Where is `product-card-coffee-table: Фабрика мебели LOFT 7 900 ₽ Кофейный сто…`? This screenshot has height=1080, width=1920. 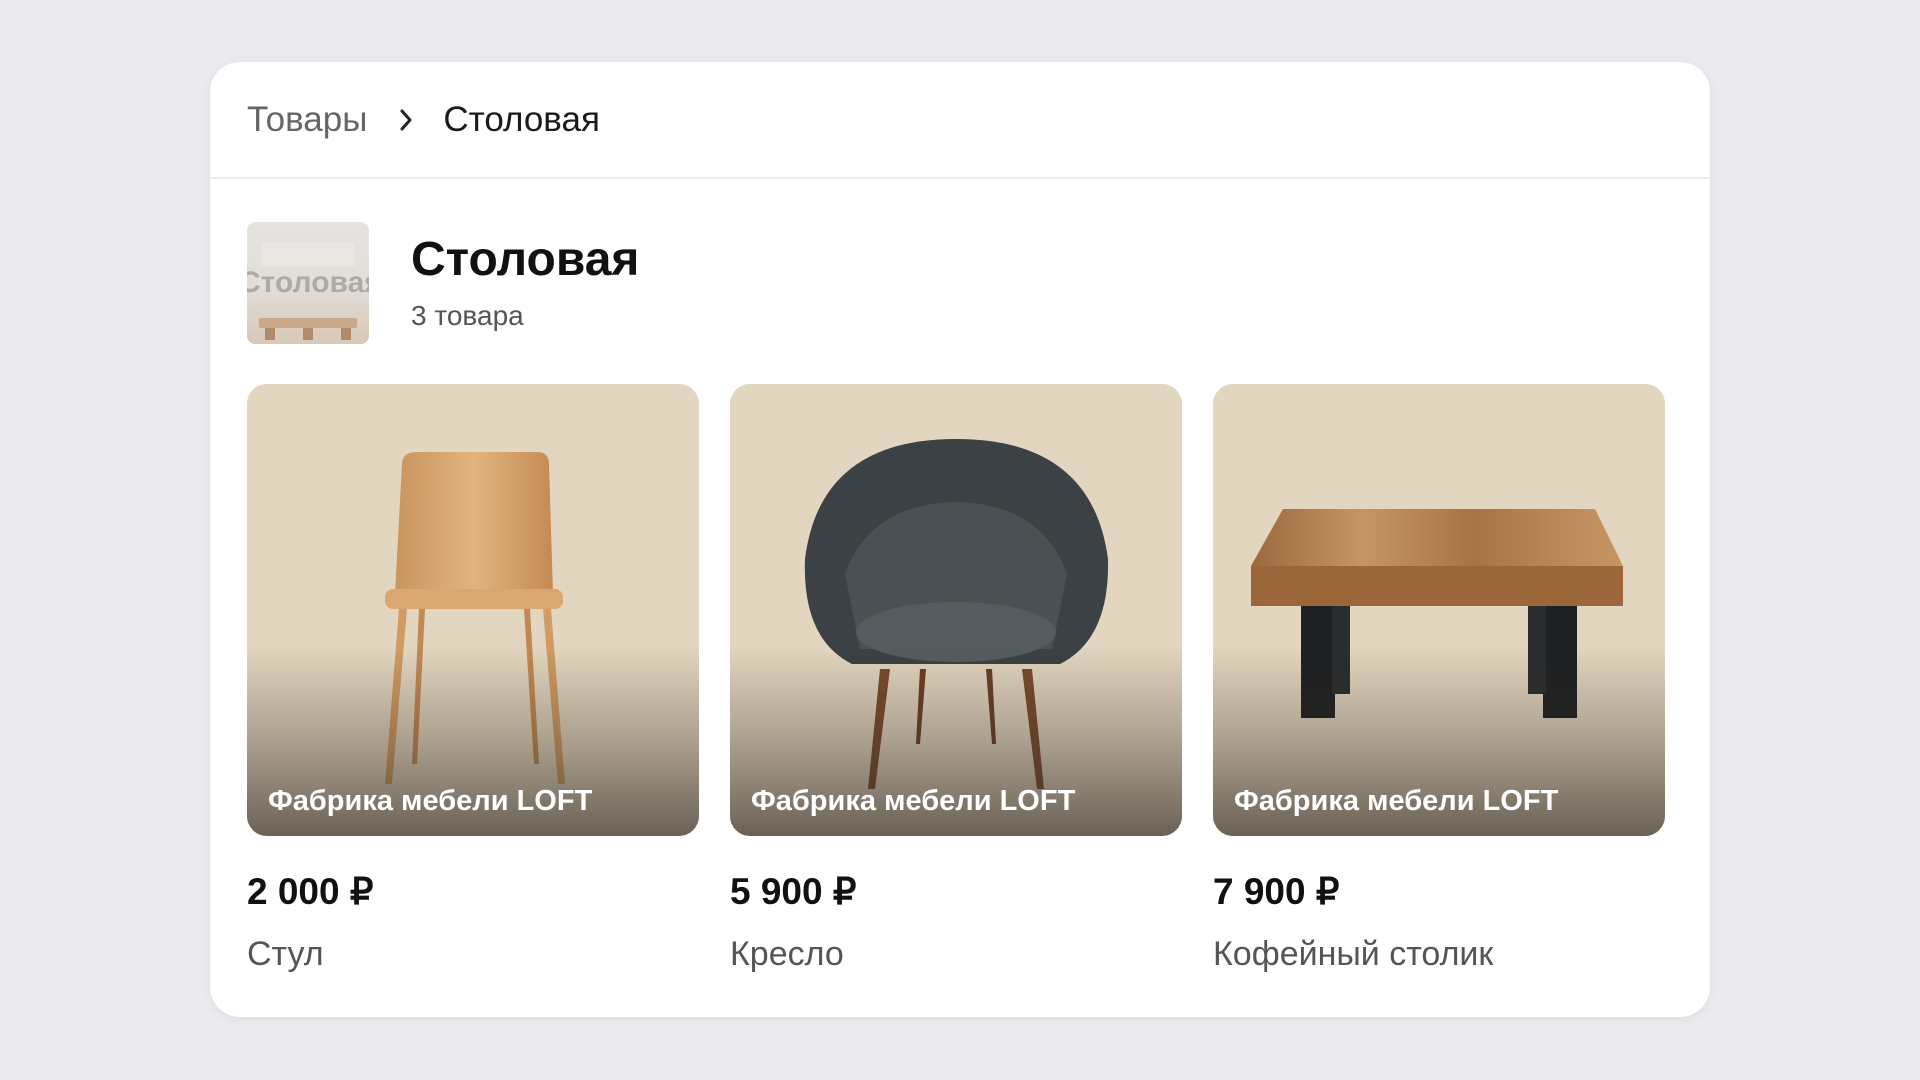
product-card-coffee-table: Фабрика мебели LOFT 7 900 ₽ Кофейный сто… is located at coordinates (1439, 679).